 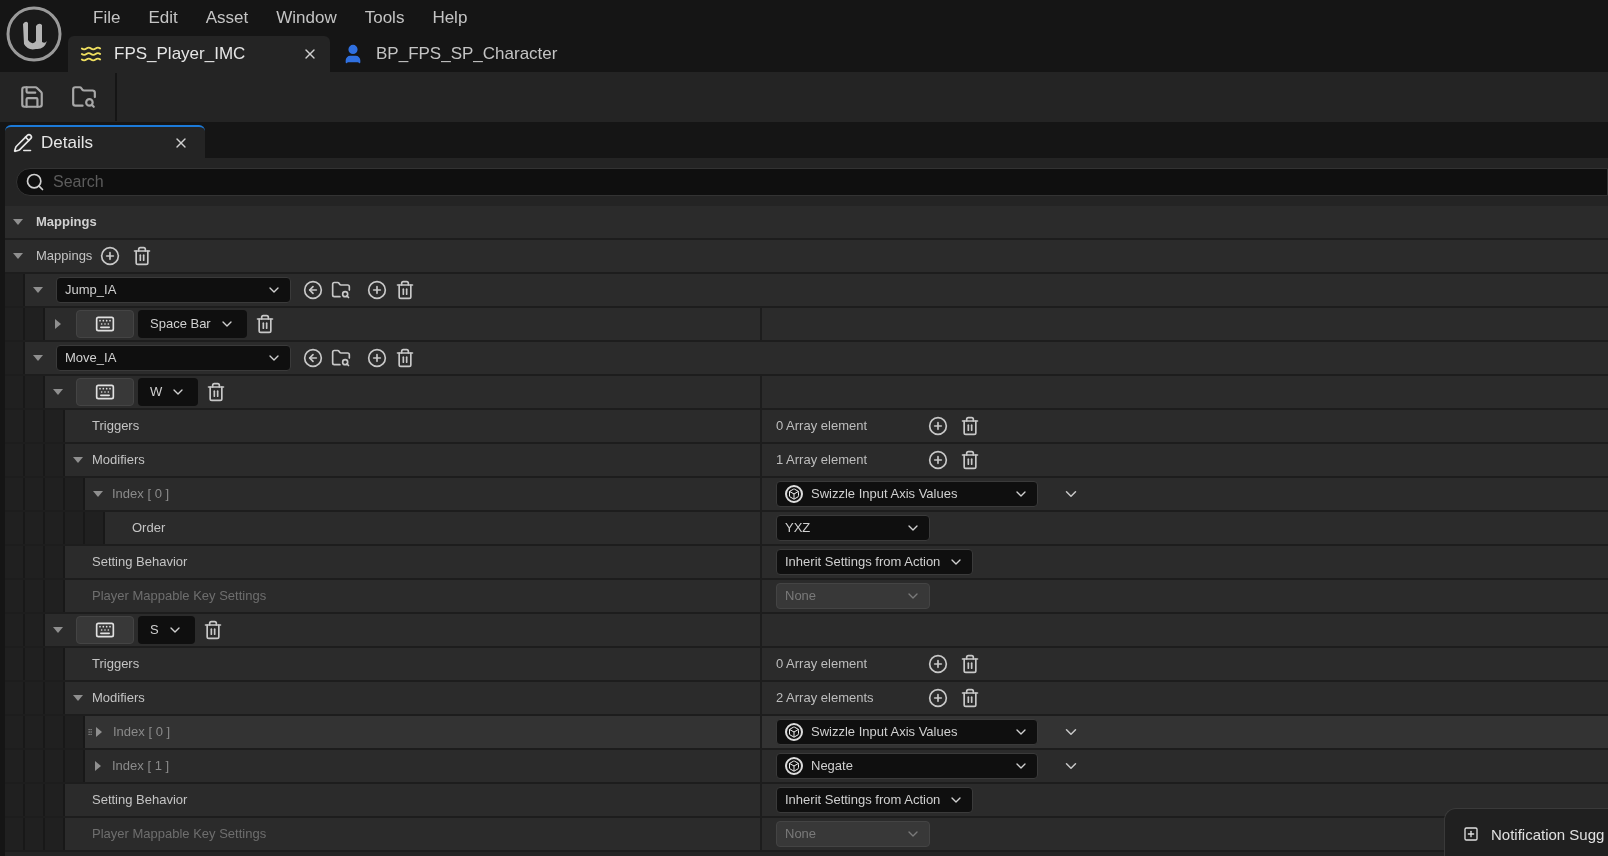 I want to click on dropdown: Jump_IA, so click(x=173, y=290).